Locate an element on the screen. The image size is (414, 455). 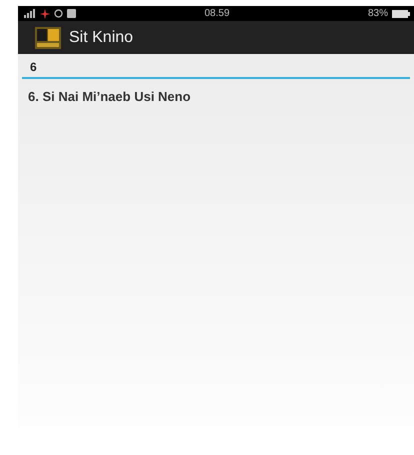
app-logo-icon is located at coordinates (48, 37).